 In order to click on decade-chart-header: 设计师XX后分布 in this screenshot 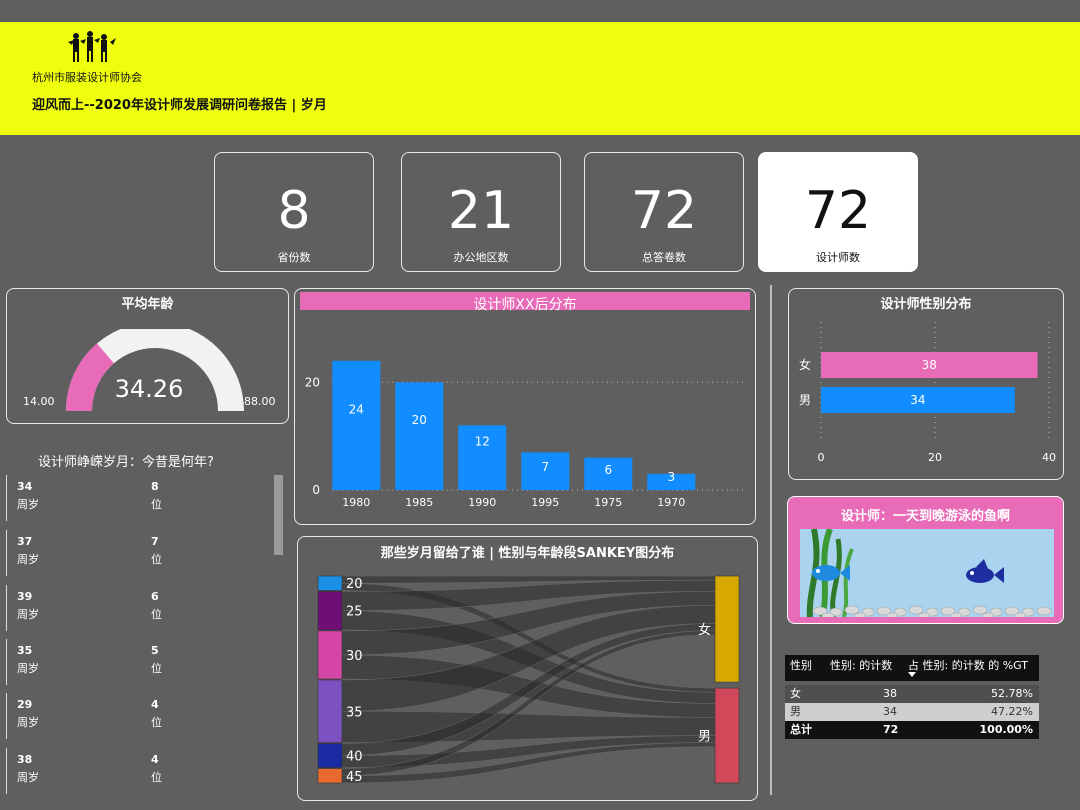, I will do `click(525, 302)`.